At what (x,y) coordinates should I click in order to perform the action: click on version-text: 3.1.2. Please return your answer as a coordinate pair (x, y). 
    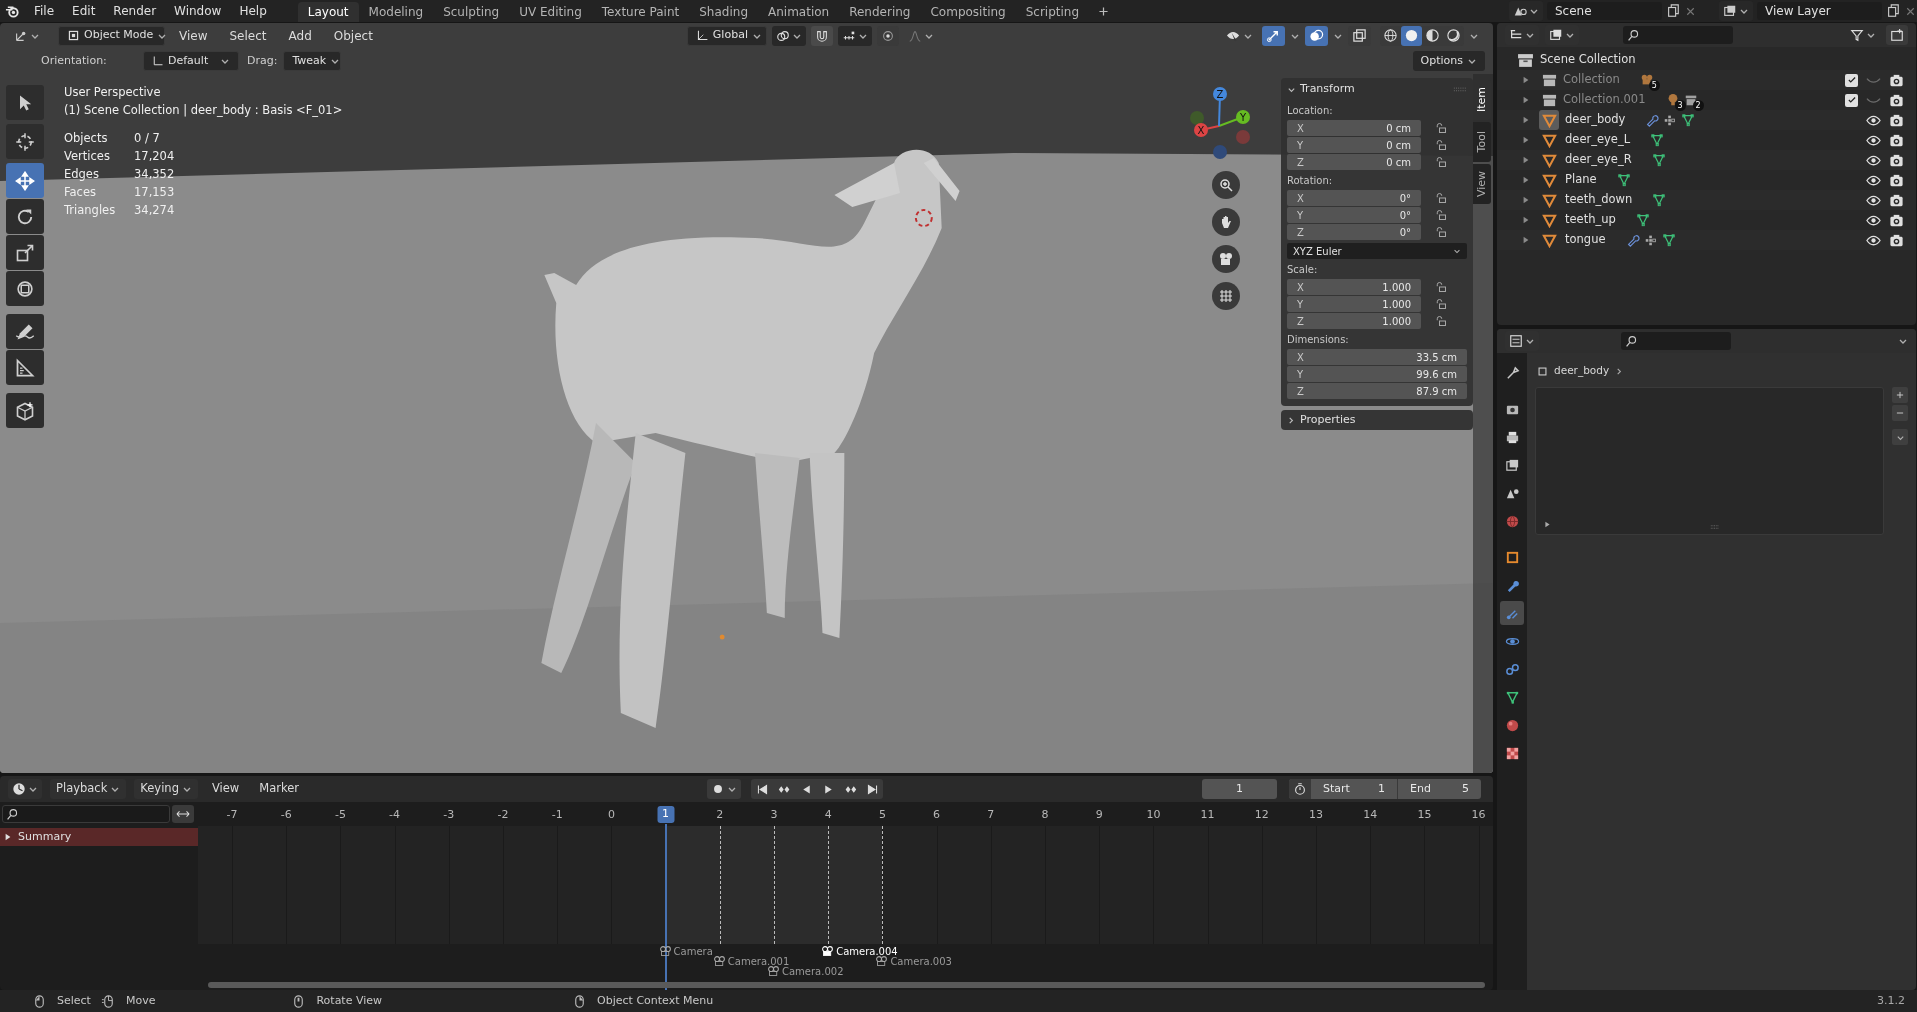
    Looking at the image, I should click on (1891, 1000).